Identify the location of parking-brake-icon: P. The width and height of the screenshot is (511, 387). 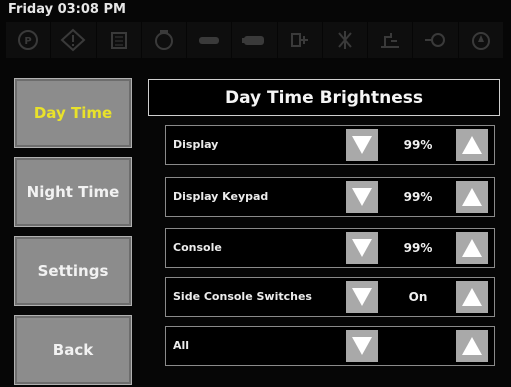
(28, 40).